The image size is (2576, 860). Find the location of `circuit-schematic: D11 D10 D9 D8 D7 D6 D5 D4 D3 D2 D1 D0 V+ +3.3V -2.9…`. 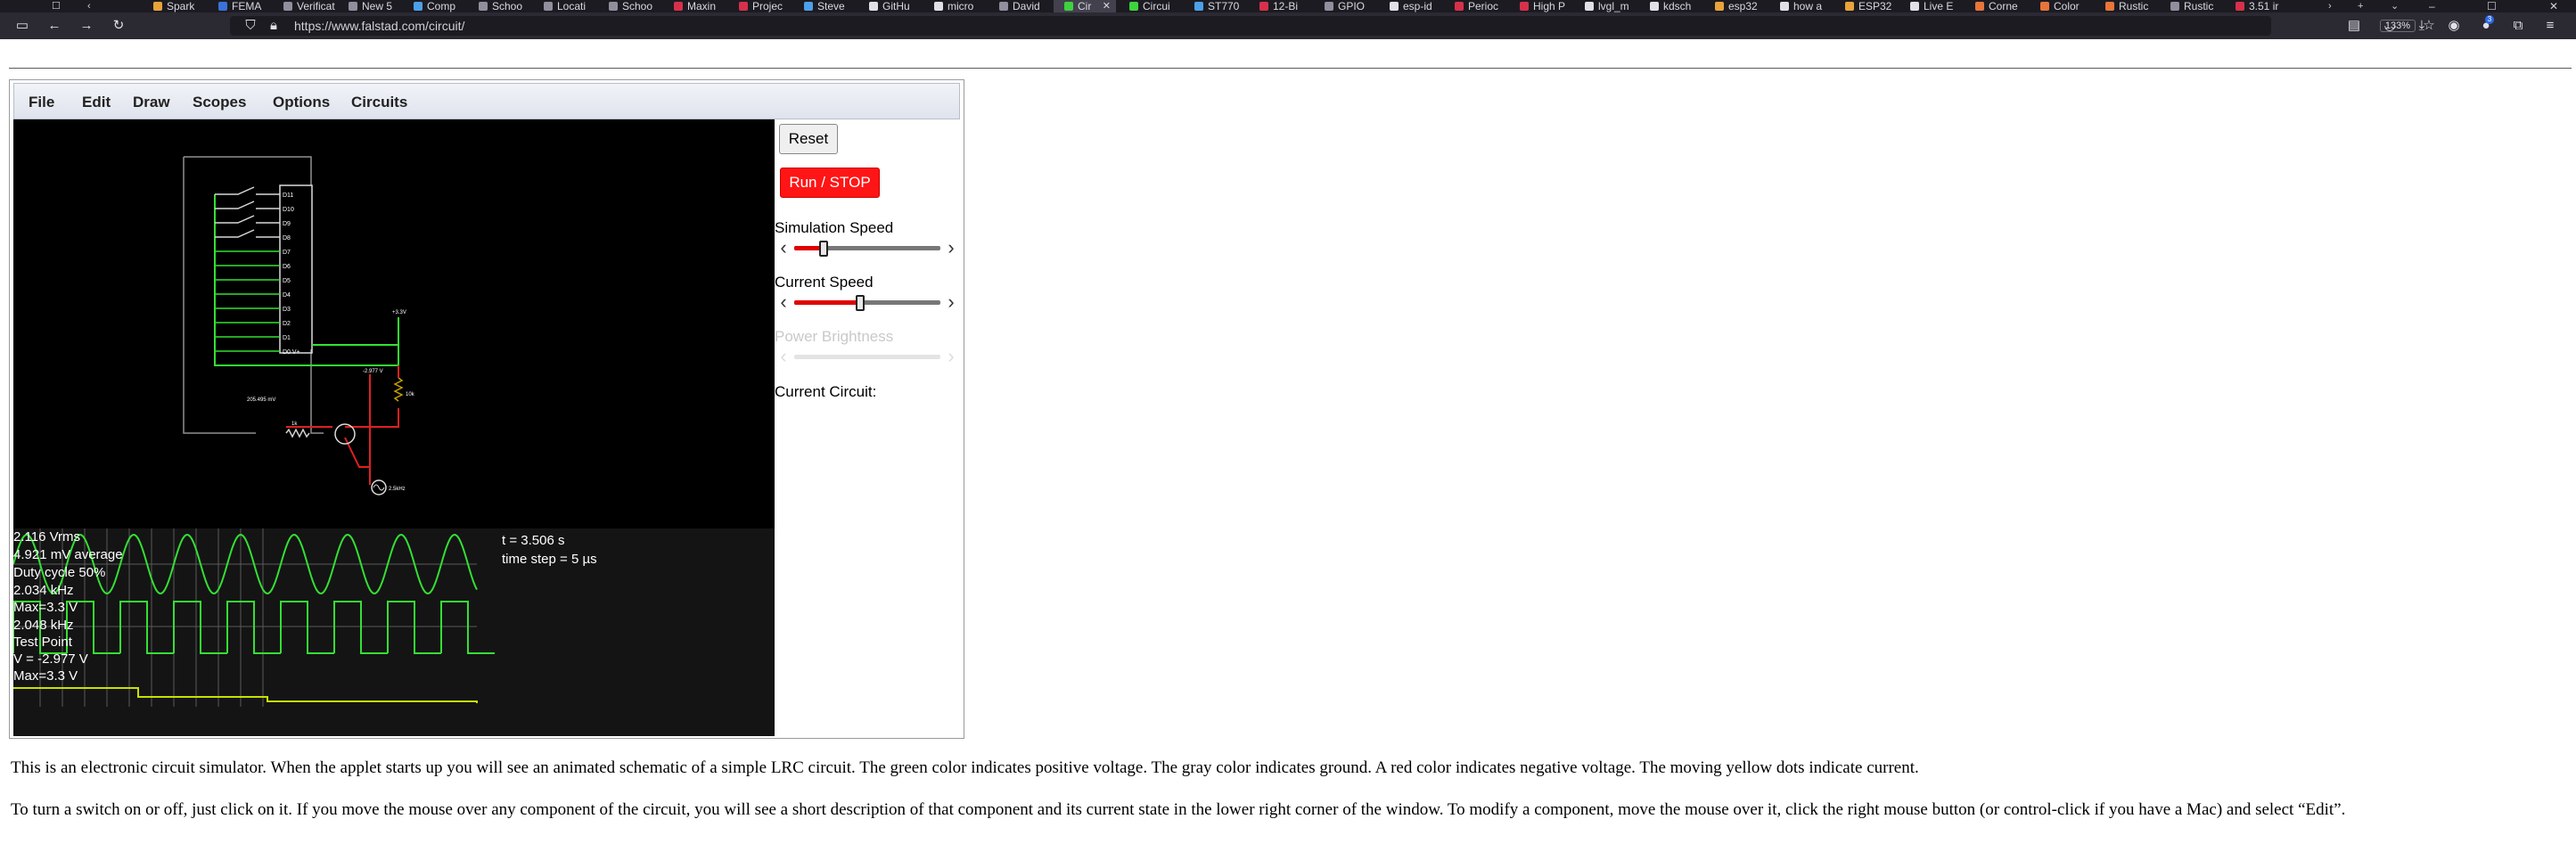

circuit-schematic: D11 D10 D9 D8 D7 D6 D5 D4 D3 D2 D1 D0 V+ +3.3V -2.9… is located at coordinates (394, 324).